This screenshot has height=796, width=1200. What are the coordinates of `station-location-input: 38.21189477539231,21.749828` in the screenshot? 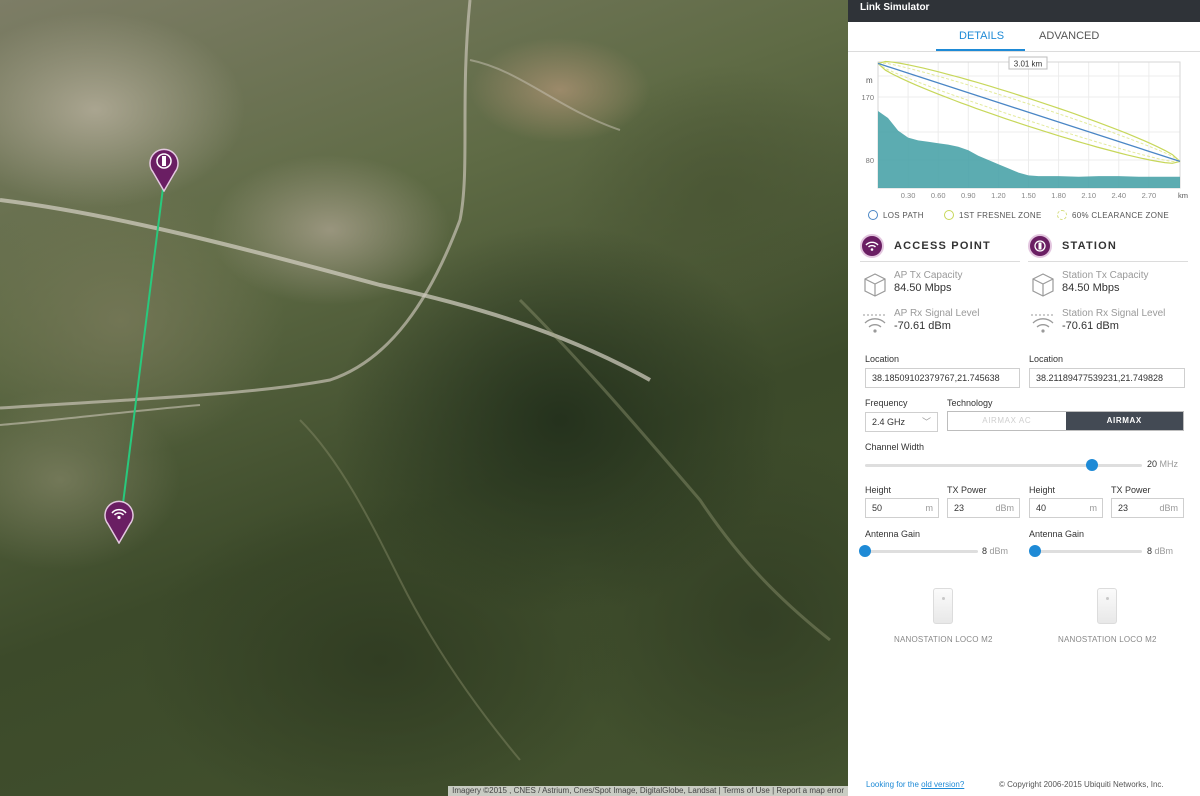 It's located at (1107, 378).